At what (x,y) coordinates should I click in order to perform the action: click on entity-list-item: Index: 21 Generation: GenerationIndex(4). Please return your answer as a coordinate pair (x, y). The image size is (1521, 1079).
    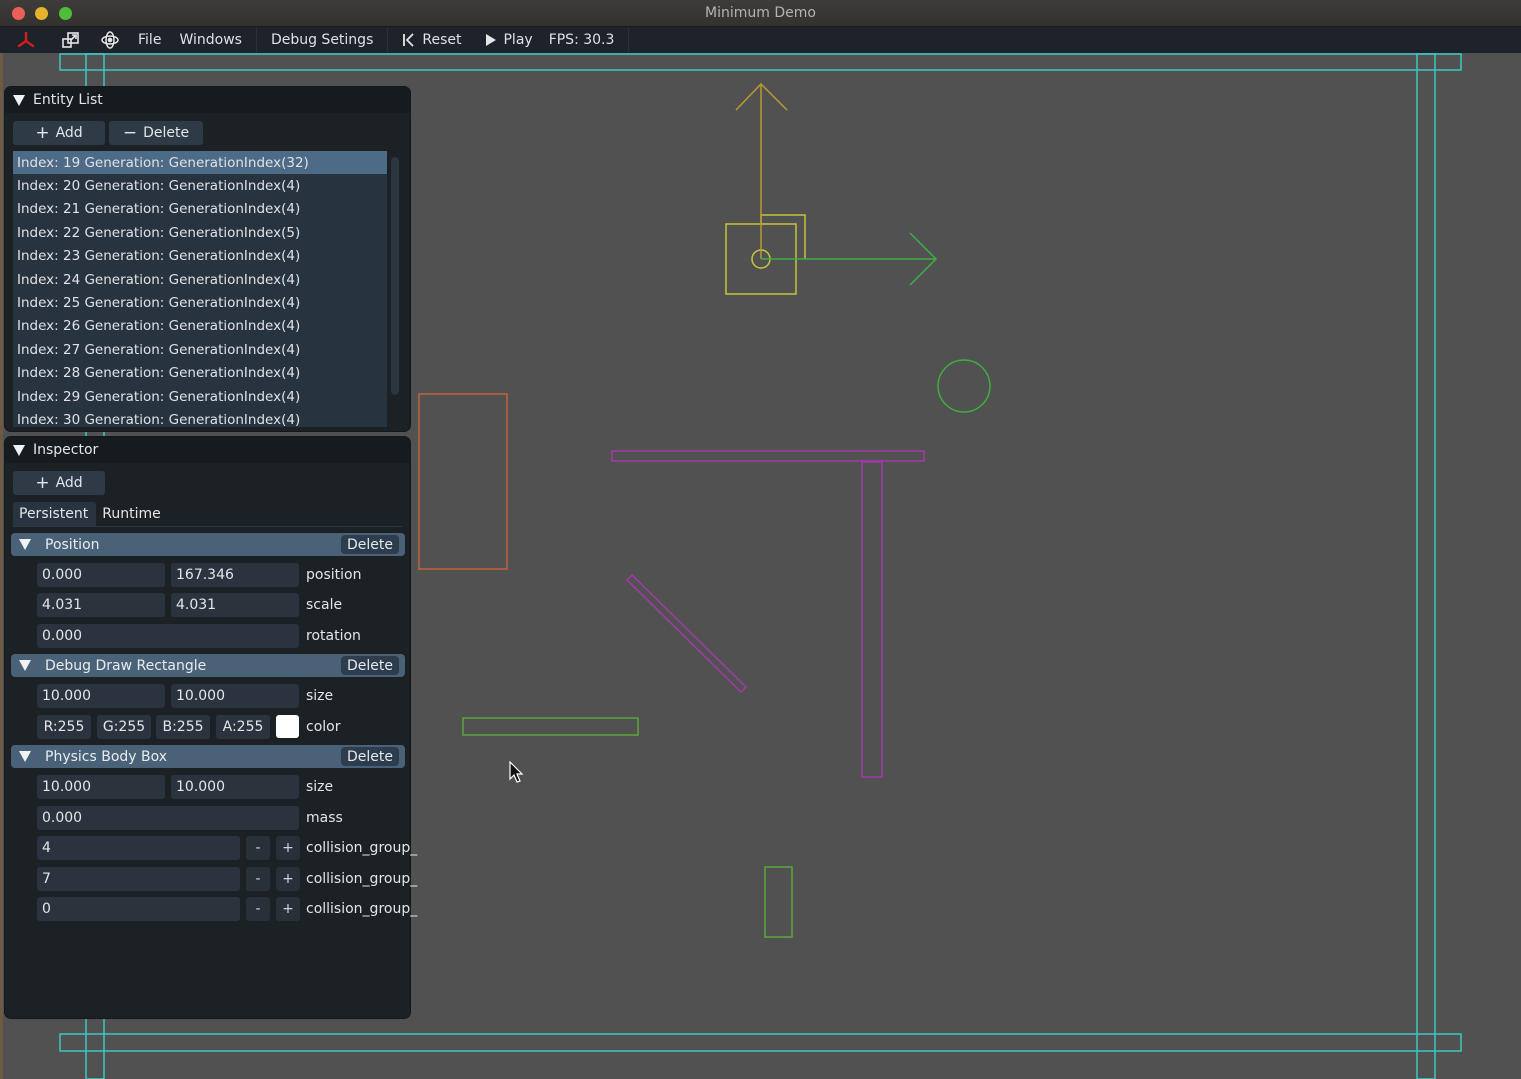
    Looking at the image, I should click on (200, 209).